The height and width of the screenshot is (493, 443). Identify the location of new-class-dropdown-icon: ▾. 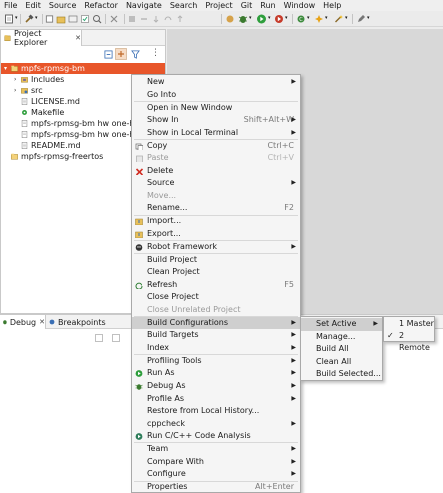
(308, 18).